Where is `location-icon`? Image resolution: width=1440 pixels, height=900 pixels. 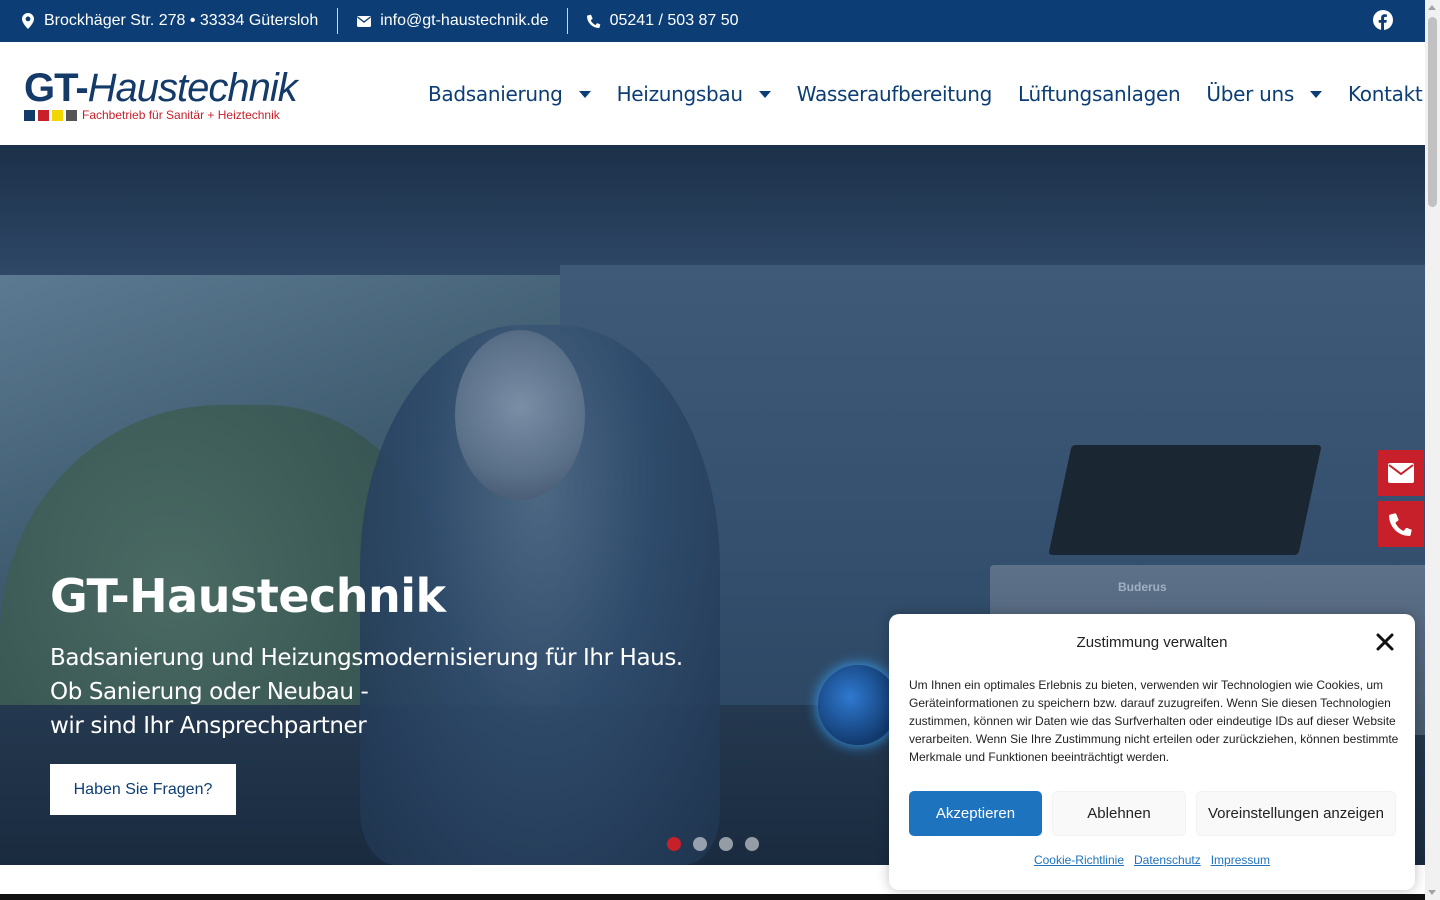
location-icon is located at coordinates (28, 21).